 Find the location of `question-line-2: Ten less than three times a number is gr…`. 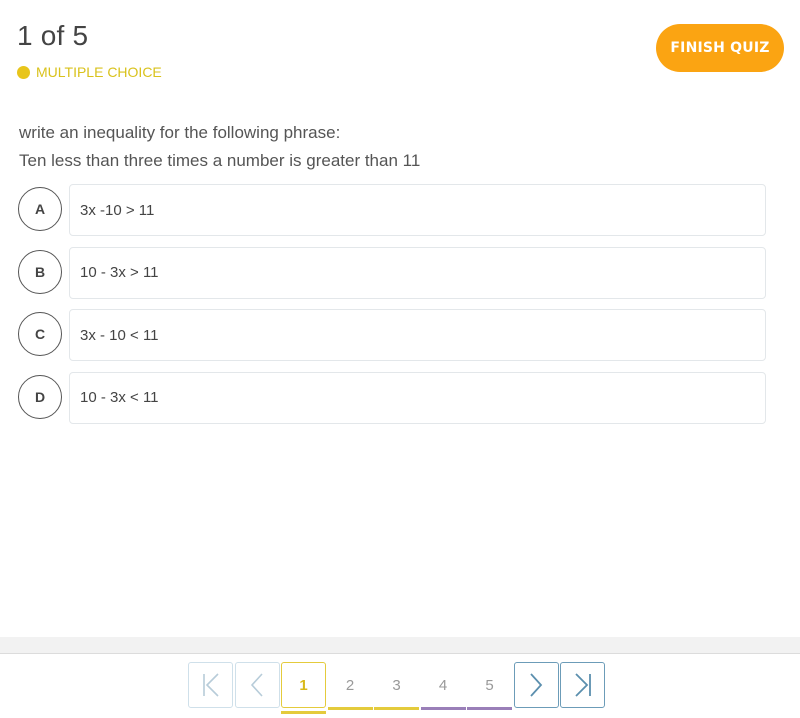

question-line-2: Ten less than three times a number is gr… is located at coordinates (220, 160).